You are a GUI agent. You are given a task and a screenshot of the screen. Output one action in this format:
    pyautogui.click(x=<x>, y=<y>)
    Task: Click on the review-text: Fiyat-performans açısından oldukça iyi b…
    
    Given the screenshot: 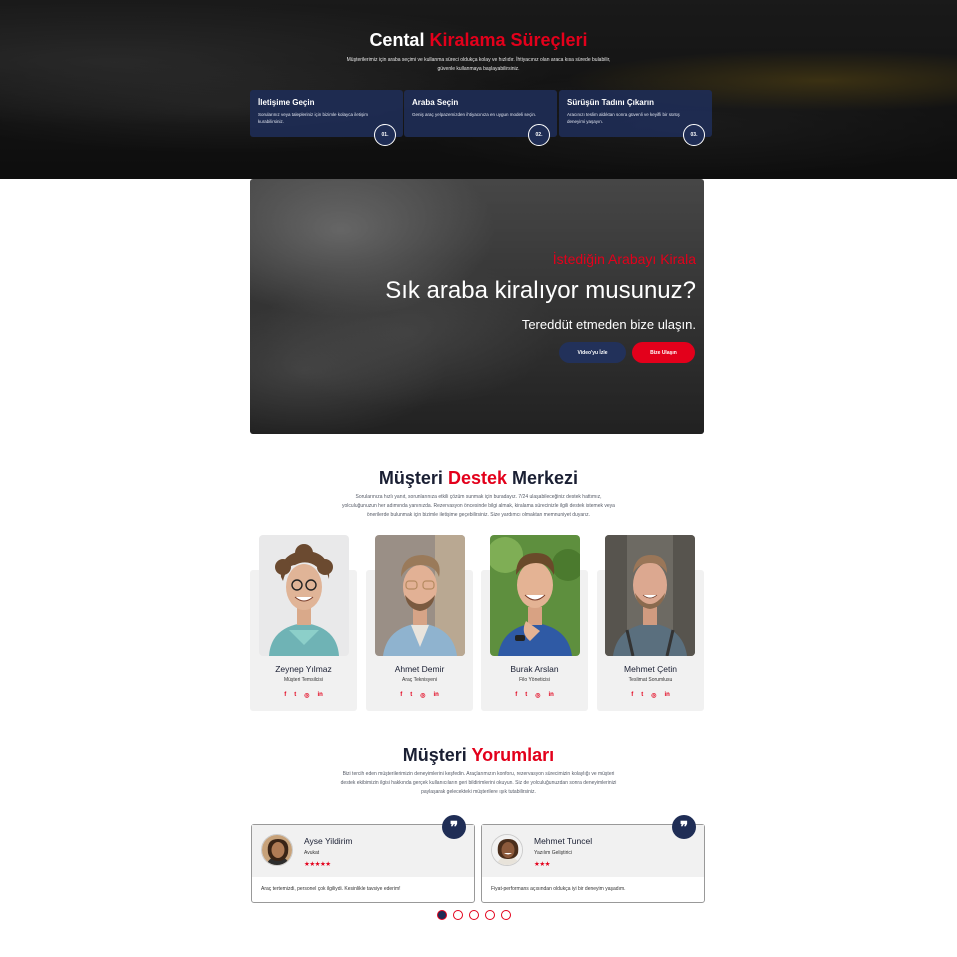 What is the action you would take?
    pyautogui.click(x=558, y=889)
    